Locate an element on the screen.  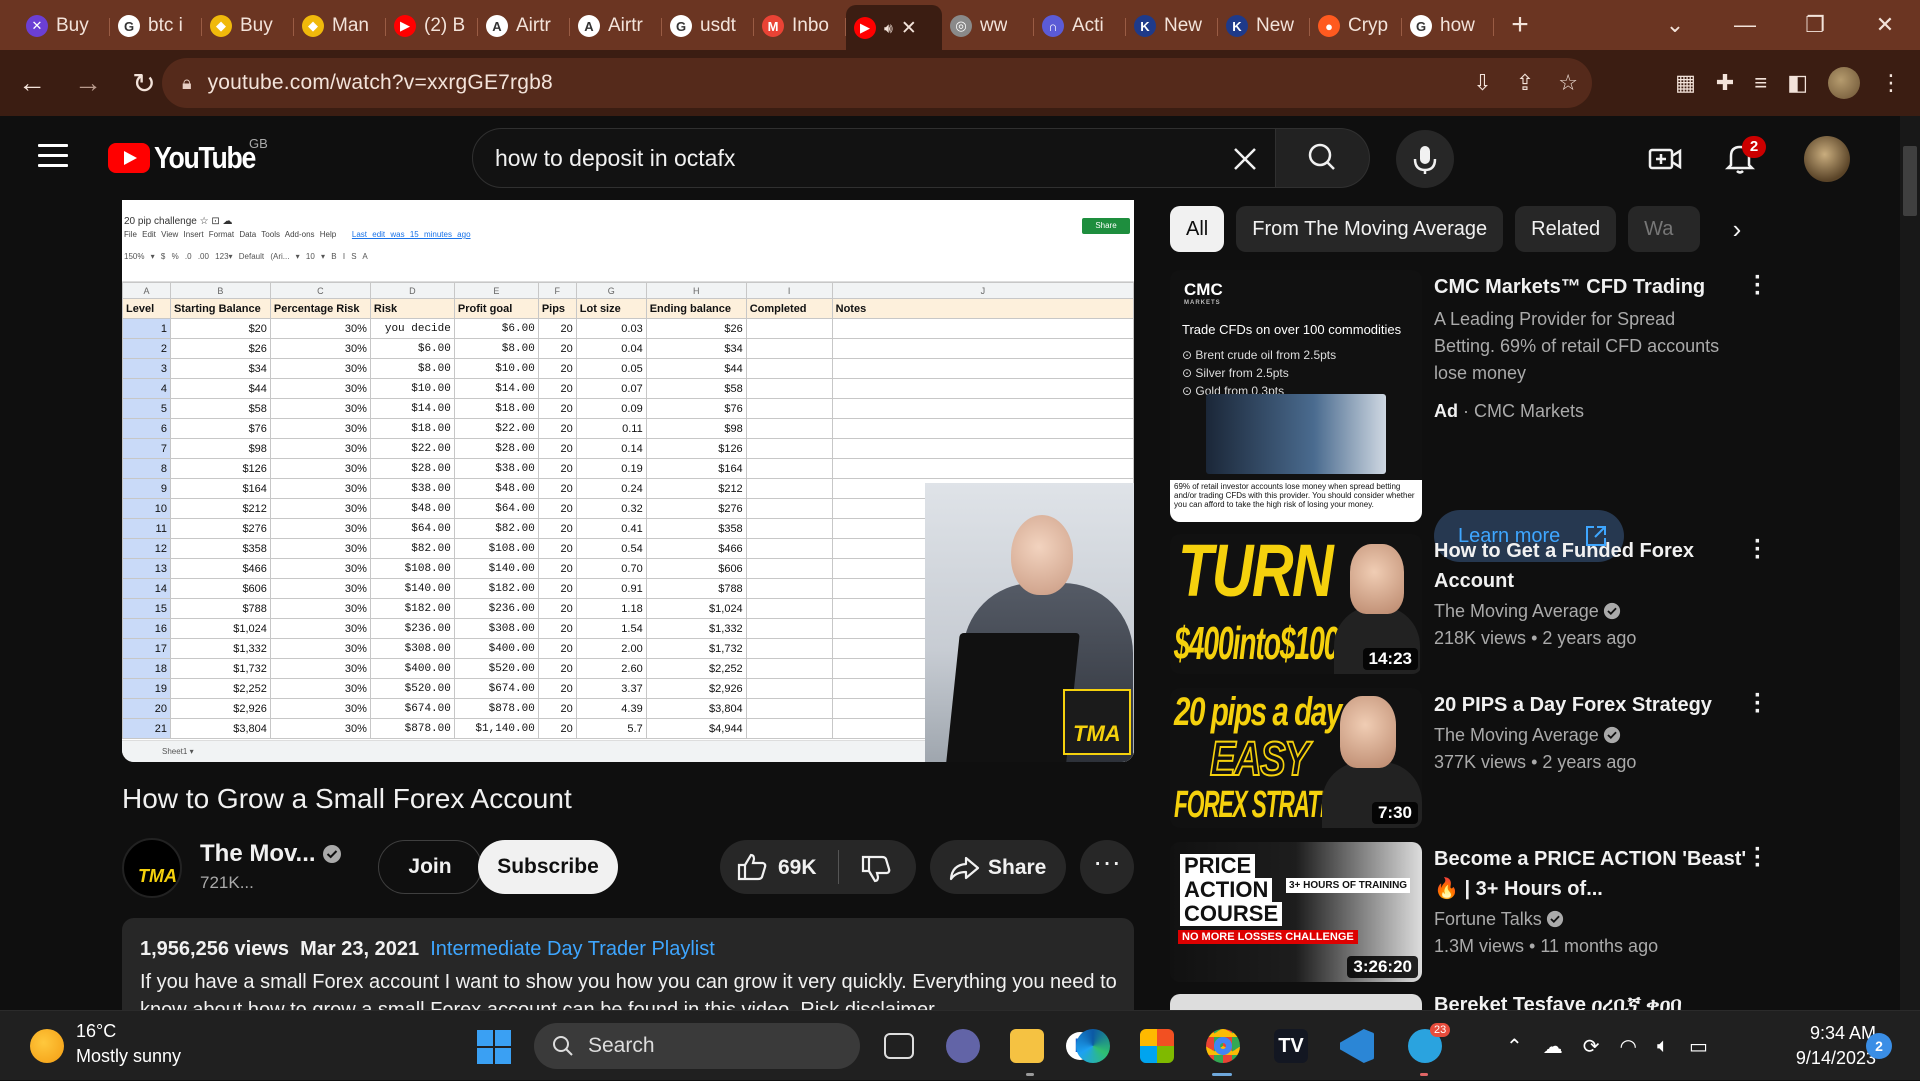
windows-start-icon is located at coordinates (494, 1047).